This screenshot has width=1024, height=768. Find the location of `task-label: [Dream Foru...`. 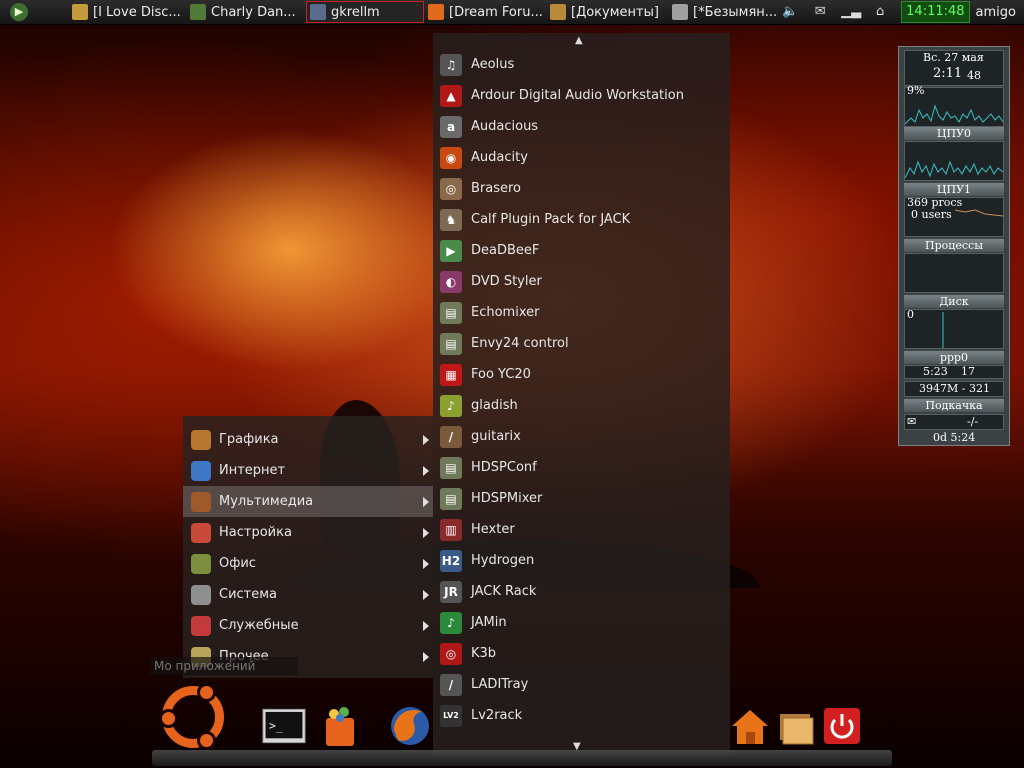

task-label: [Dream Foru... is located at coordinates (496, 12).